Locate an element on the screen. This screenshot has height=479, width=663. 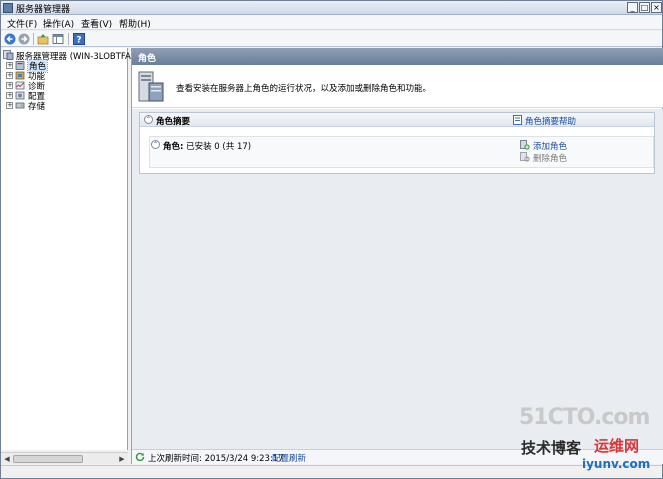
roles-server-icon is located at coordinates (151, 86).